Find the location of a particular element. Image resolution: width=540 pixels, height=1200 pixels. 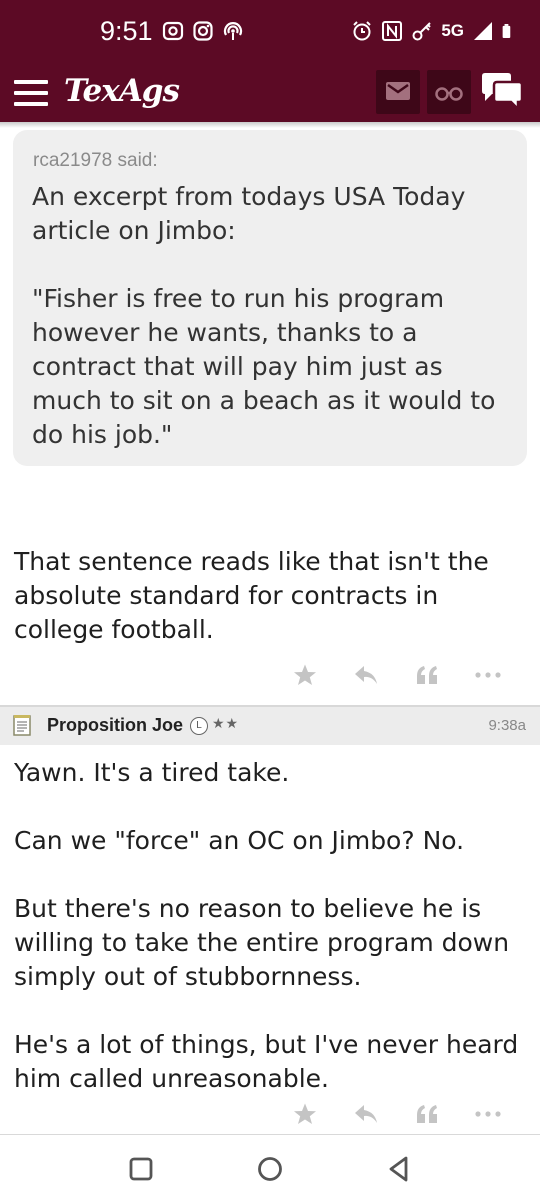

lifetime-badge: L is located at coordinates (199, 726).